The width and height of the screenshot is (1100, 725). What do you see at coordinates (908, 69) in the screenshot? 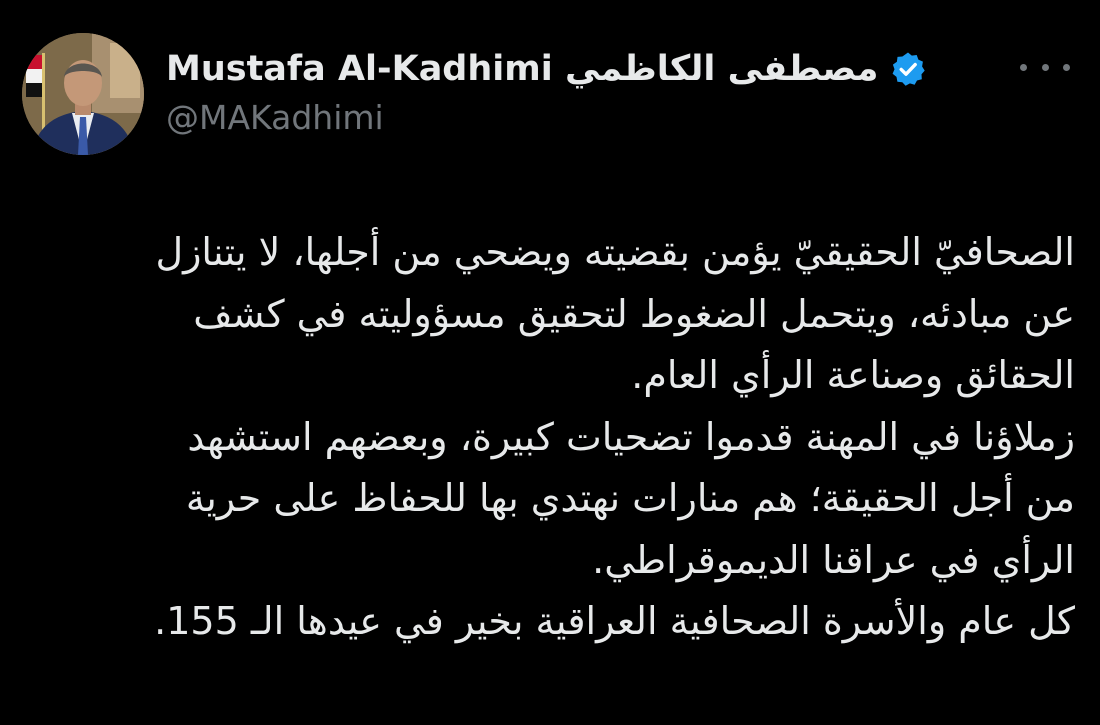
I see `verified-badge-icon` at bounding box center [908, 69].